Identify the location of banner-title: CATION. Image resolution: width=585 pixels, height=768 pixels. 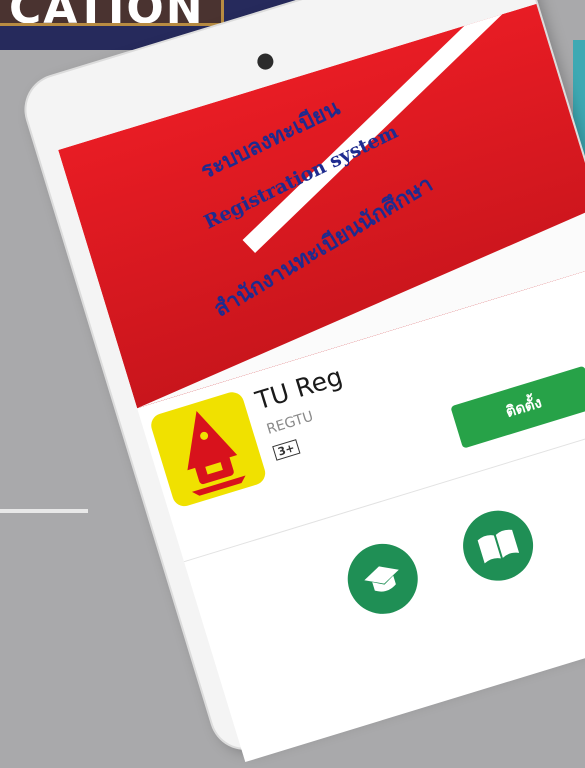
(112, 13).